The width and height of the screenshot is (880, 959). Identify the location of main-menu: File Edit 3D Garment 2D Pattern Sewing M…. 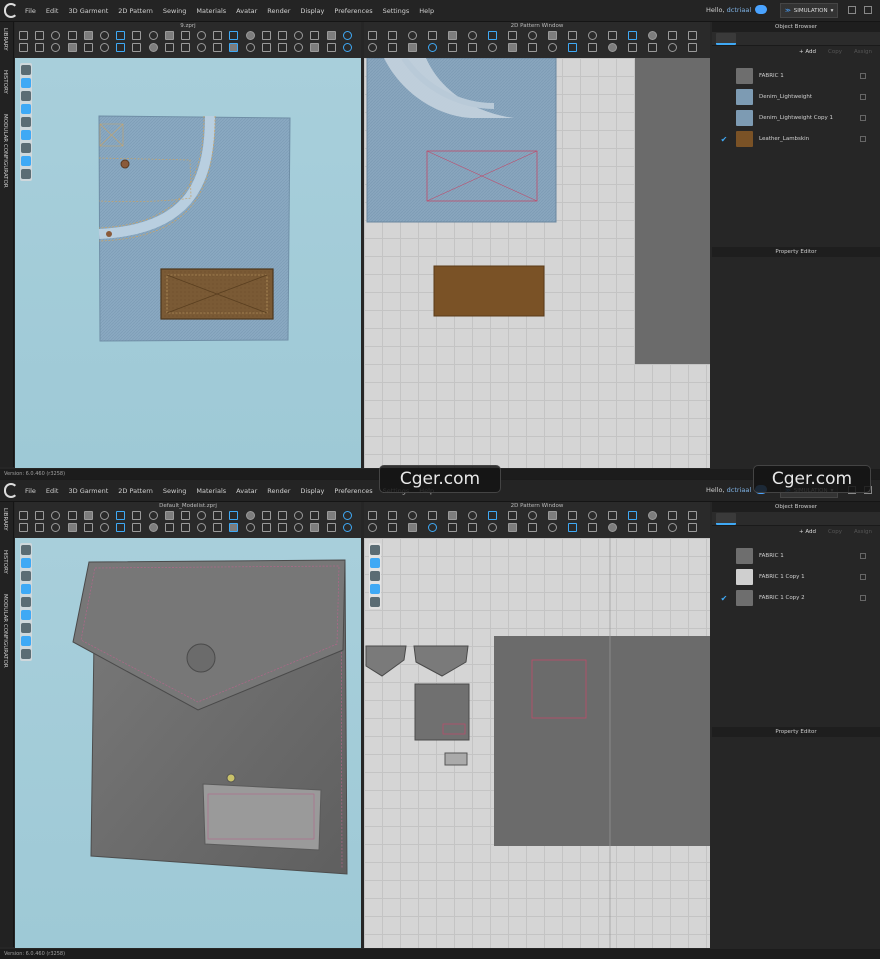
(229, 11).